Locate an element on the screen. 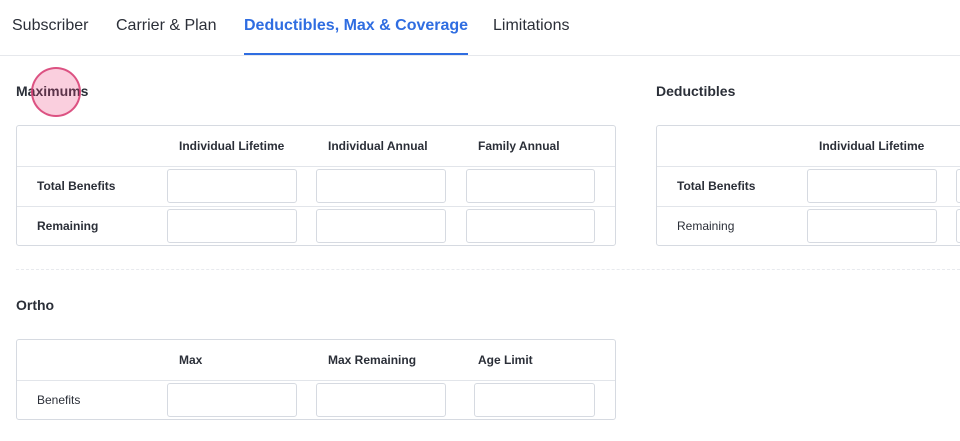  deductibles-row-remaining: Remaining is located at coordinates (706, 226).